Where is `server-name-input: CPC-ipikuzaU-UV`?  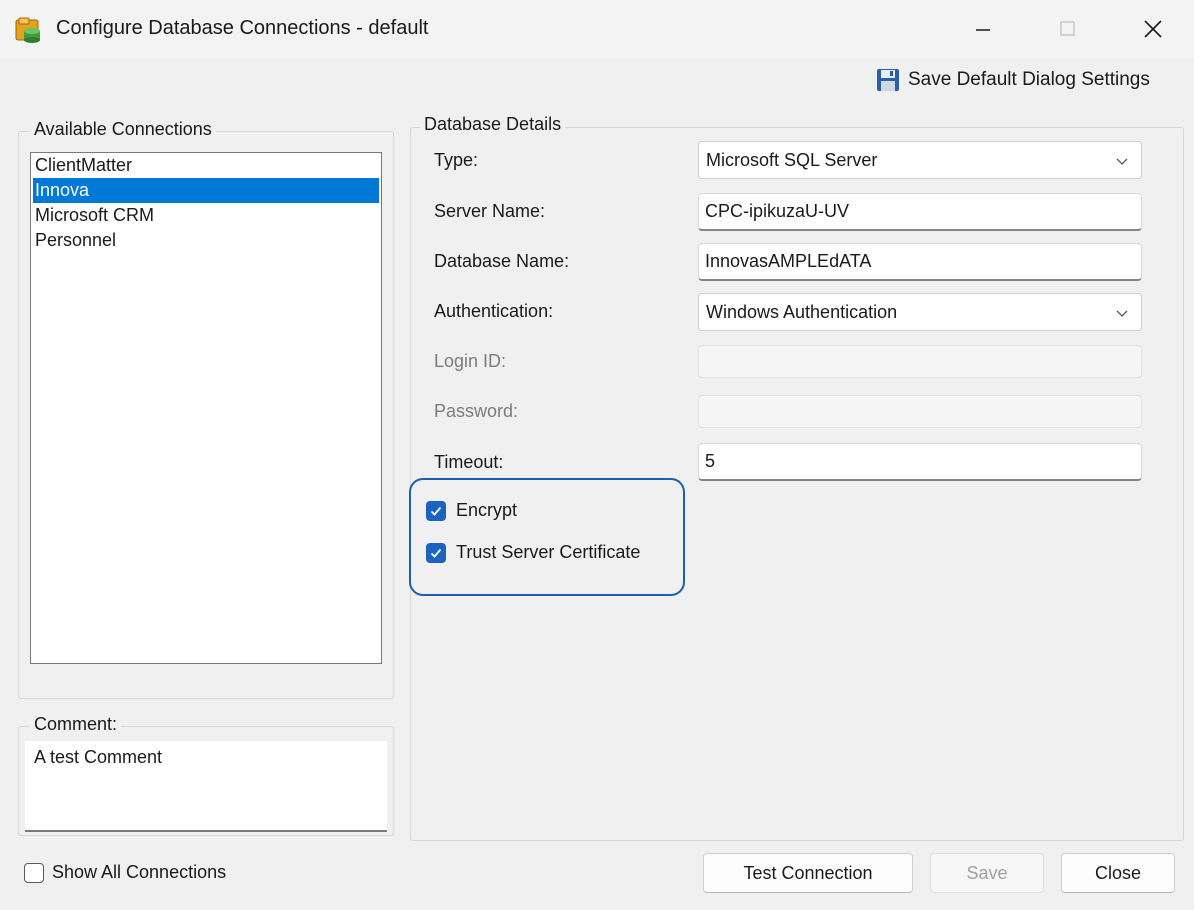
server-name-input: CPC-ipikuzaU-UV is located at coordinates (920, 212).